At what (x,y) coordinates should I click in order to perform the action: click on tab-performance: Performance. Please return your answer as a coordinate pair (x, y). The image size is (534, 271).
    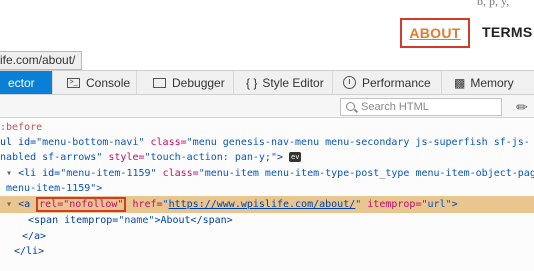
    Looking at the image, I should click on (387, 82).